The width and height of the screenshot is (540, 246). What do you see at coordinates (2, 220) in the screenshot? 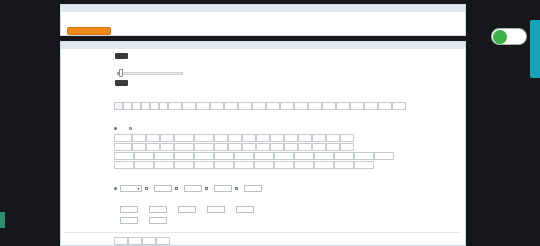
I see `left-edge-tab` at bounding box center [2, 220].